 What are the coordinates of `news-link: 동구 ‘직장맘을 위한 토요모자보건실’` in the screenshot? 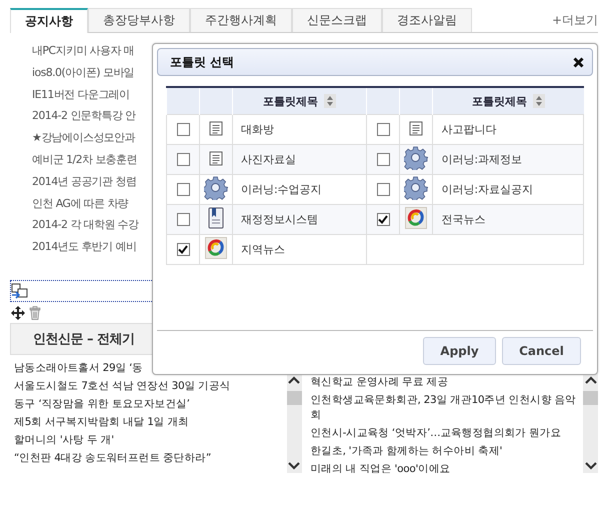 It's located at (150, 404).